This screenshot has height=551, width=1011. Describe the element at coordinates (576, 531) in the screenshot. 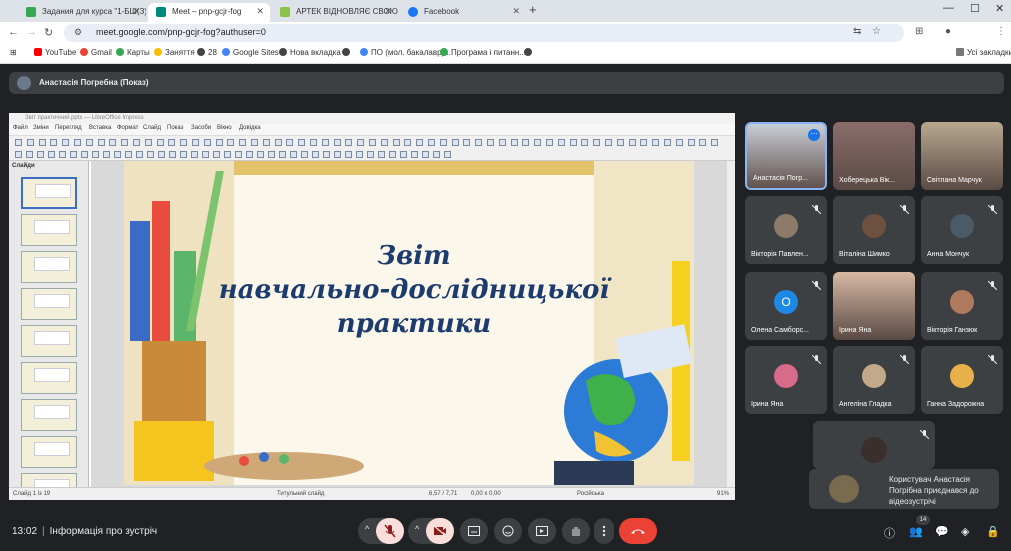

I see `raise-hand-button` at that location.